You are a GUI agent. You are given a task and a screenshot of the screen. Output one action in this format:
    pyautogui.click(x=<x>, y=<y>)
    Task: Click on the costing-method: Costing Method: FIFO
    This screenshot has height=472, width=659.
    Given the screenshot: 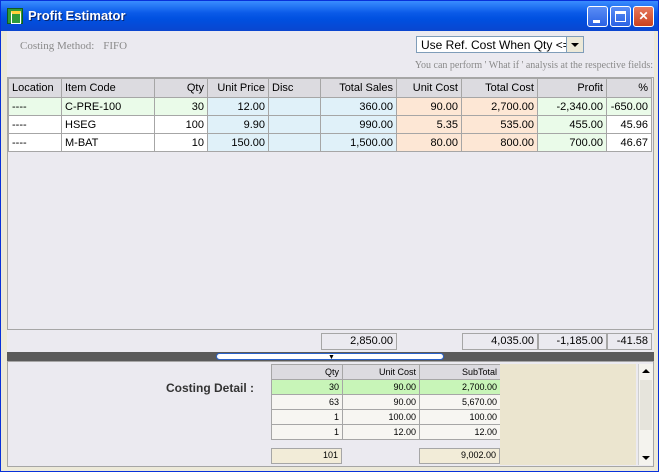 What is the action you would take?
    pyautogui.click(x=73, y=46)
    